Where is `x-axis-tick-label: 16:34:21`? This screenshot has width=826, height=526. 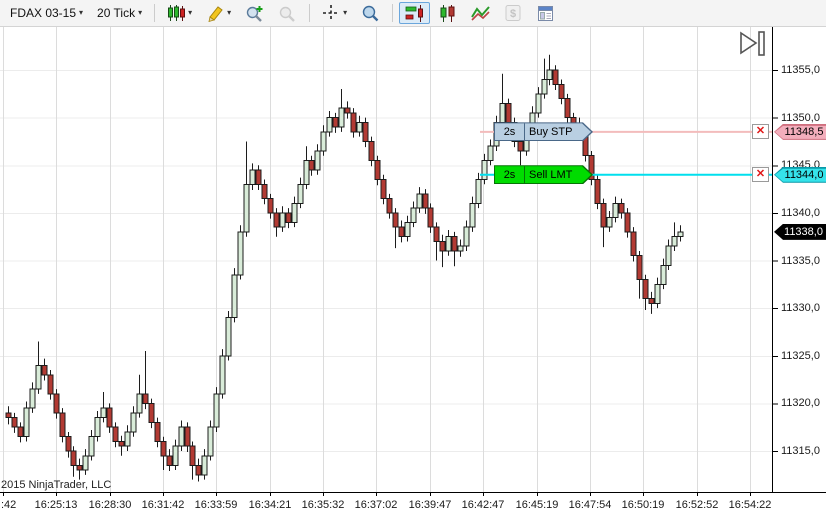
x-axis-tick-label: 16:34:21 is located at coordinates (270, 505).